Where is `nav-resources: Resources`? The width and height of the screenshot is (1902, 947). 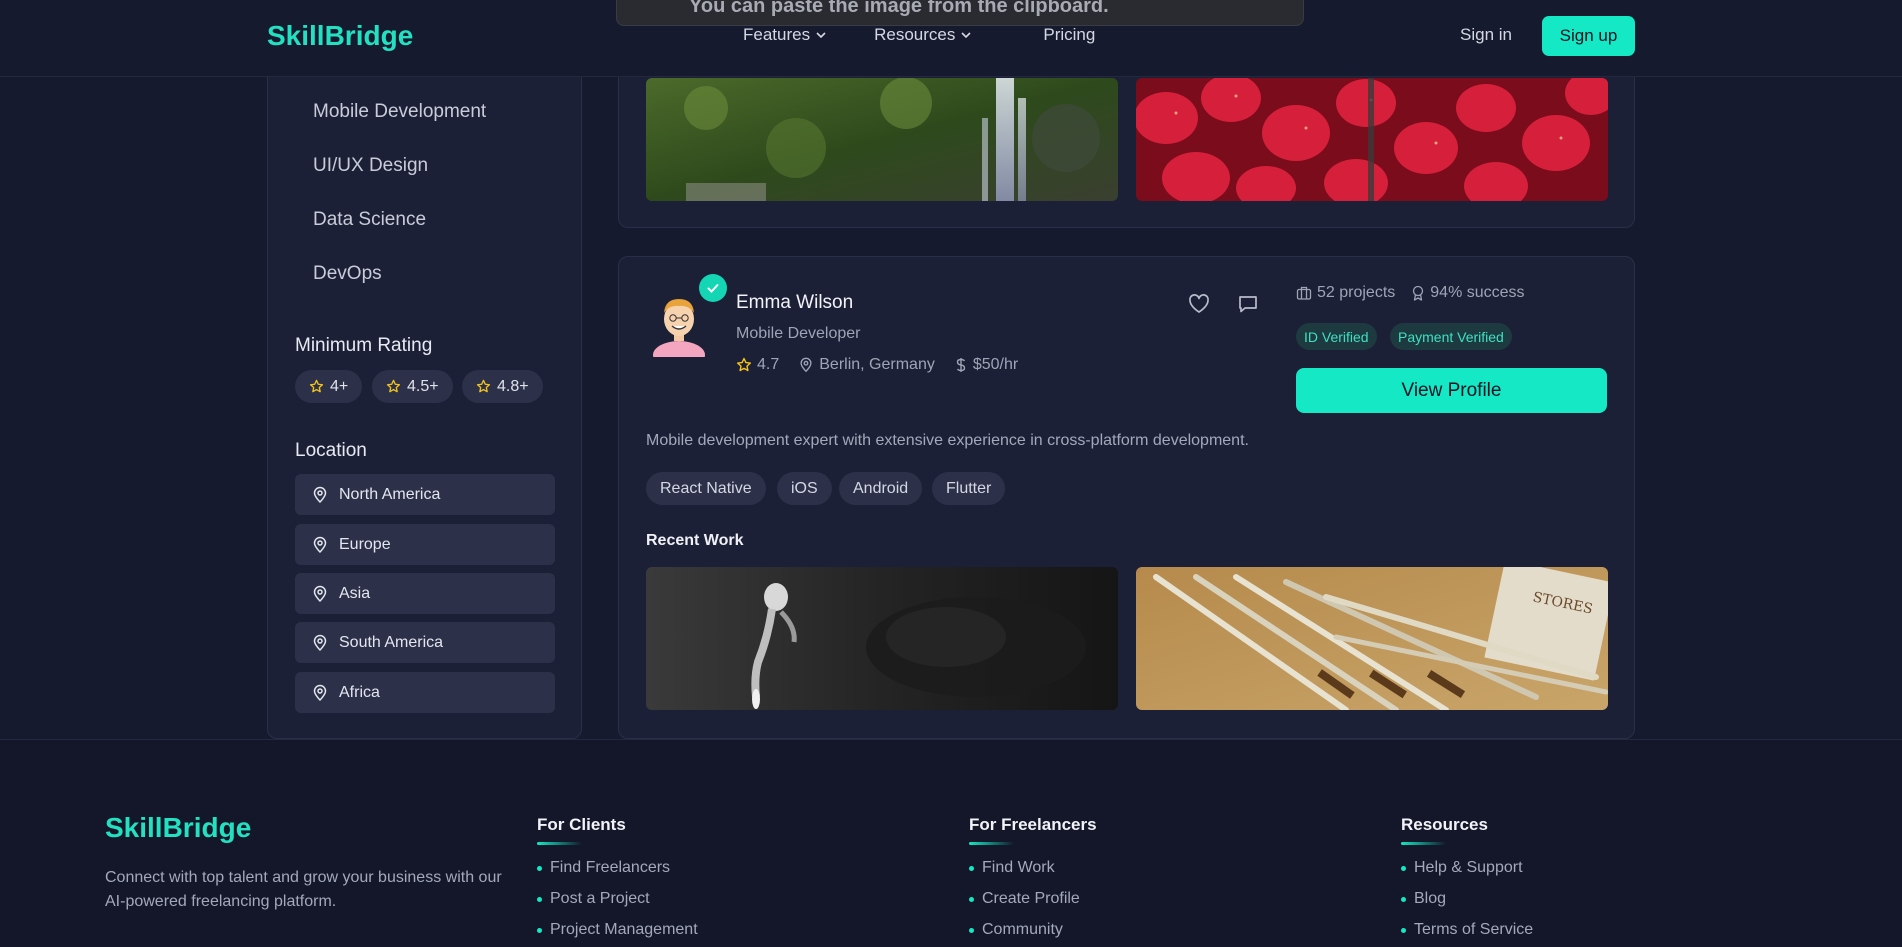
nav-resources: Resources is located at coordinates (922, 35).